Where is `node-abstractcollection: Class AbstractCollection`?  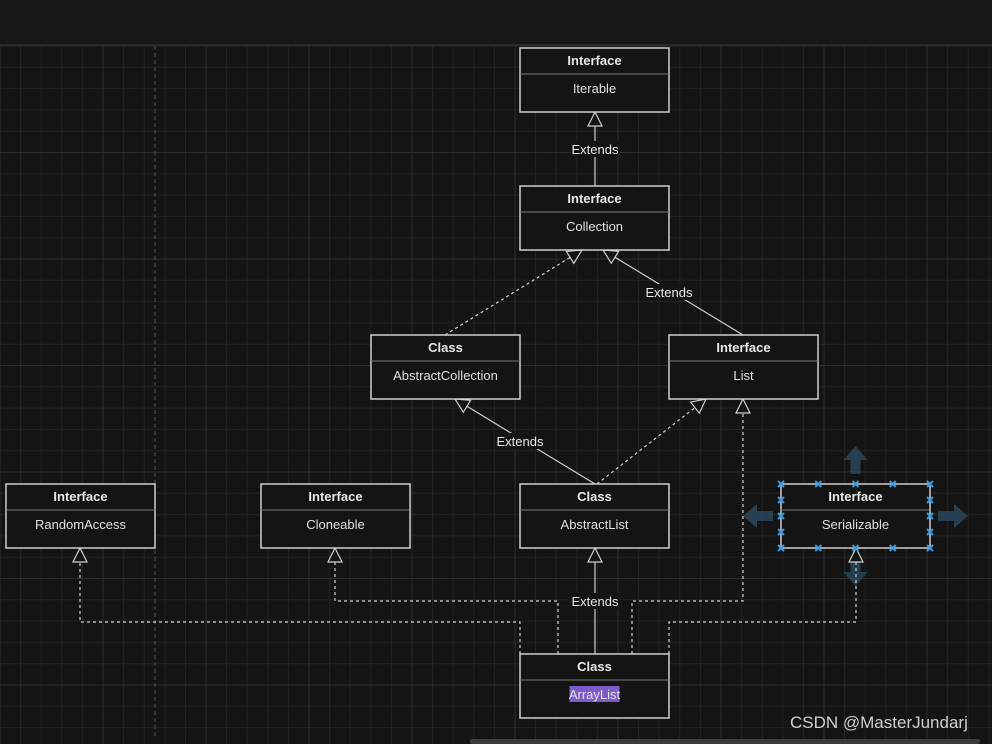 node-abstractcollection: Class AbstractCollection is located at coordinates (445, 367).